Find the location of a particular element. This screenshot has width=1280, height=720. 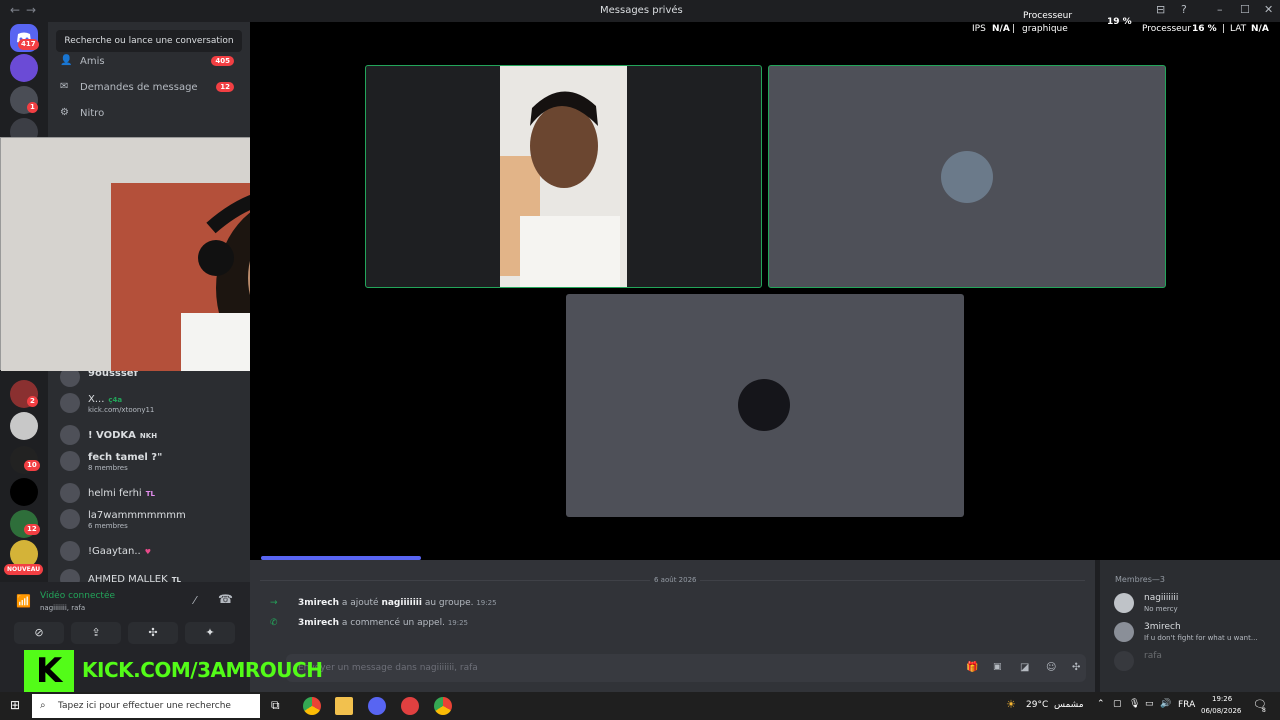

notification-count: 8 is located at coordinates (1264, 710).